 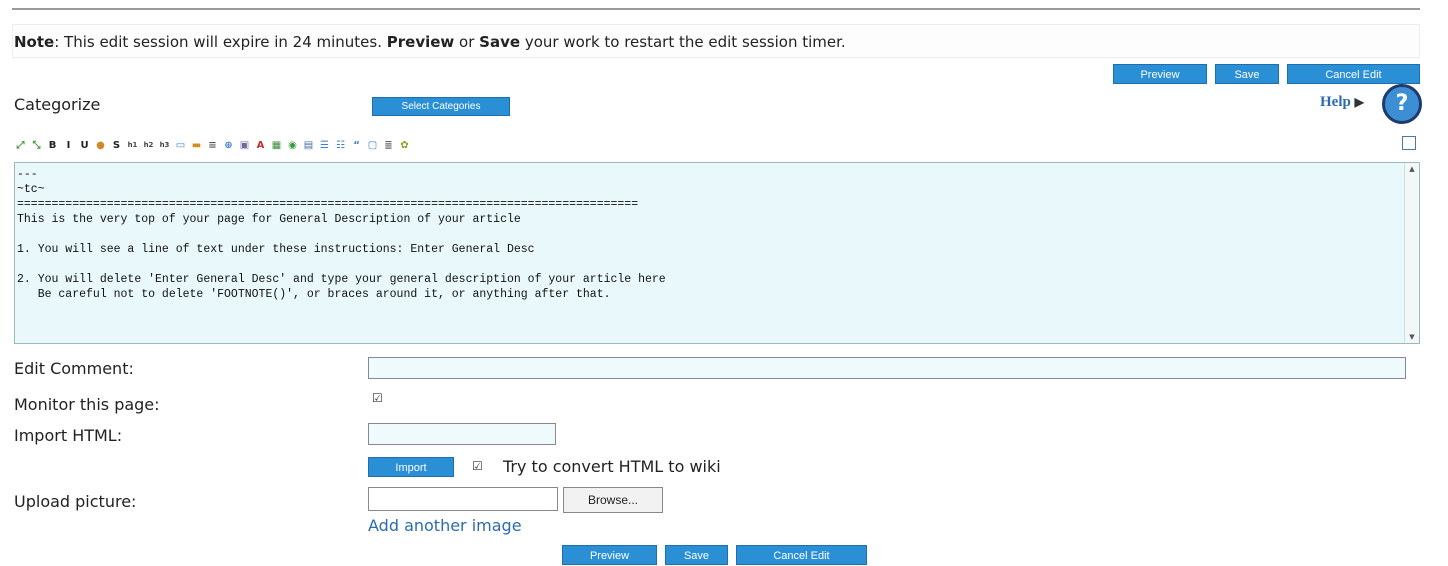 What do you see at coordinates (372, 145) in the screenshot?
I see `box-icon: ▢` at bounding box center [372, 145].